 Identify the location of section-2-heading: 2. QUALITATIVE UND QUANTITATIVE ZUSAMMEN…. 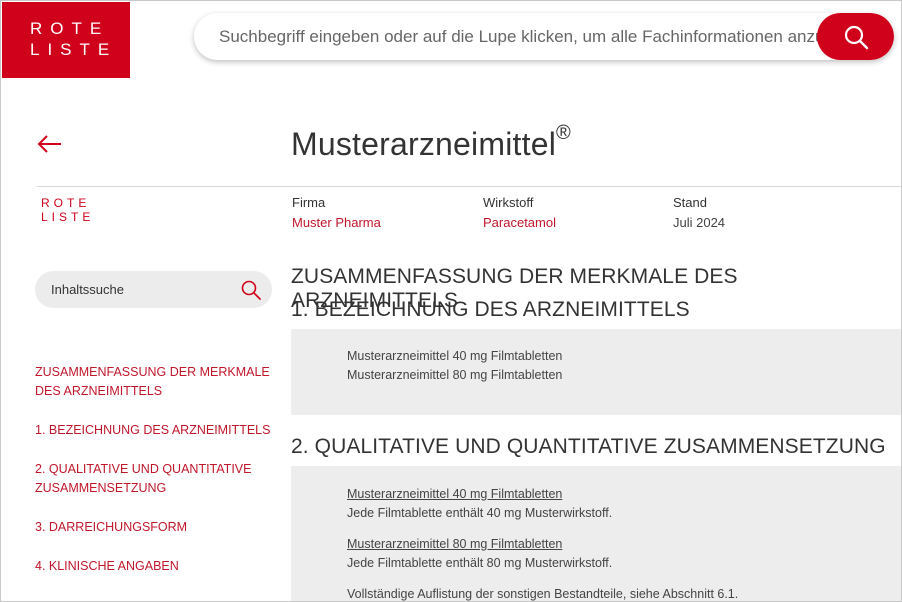
(588, 446).